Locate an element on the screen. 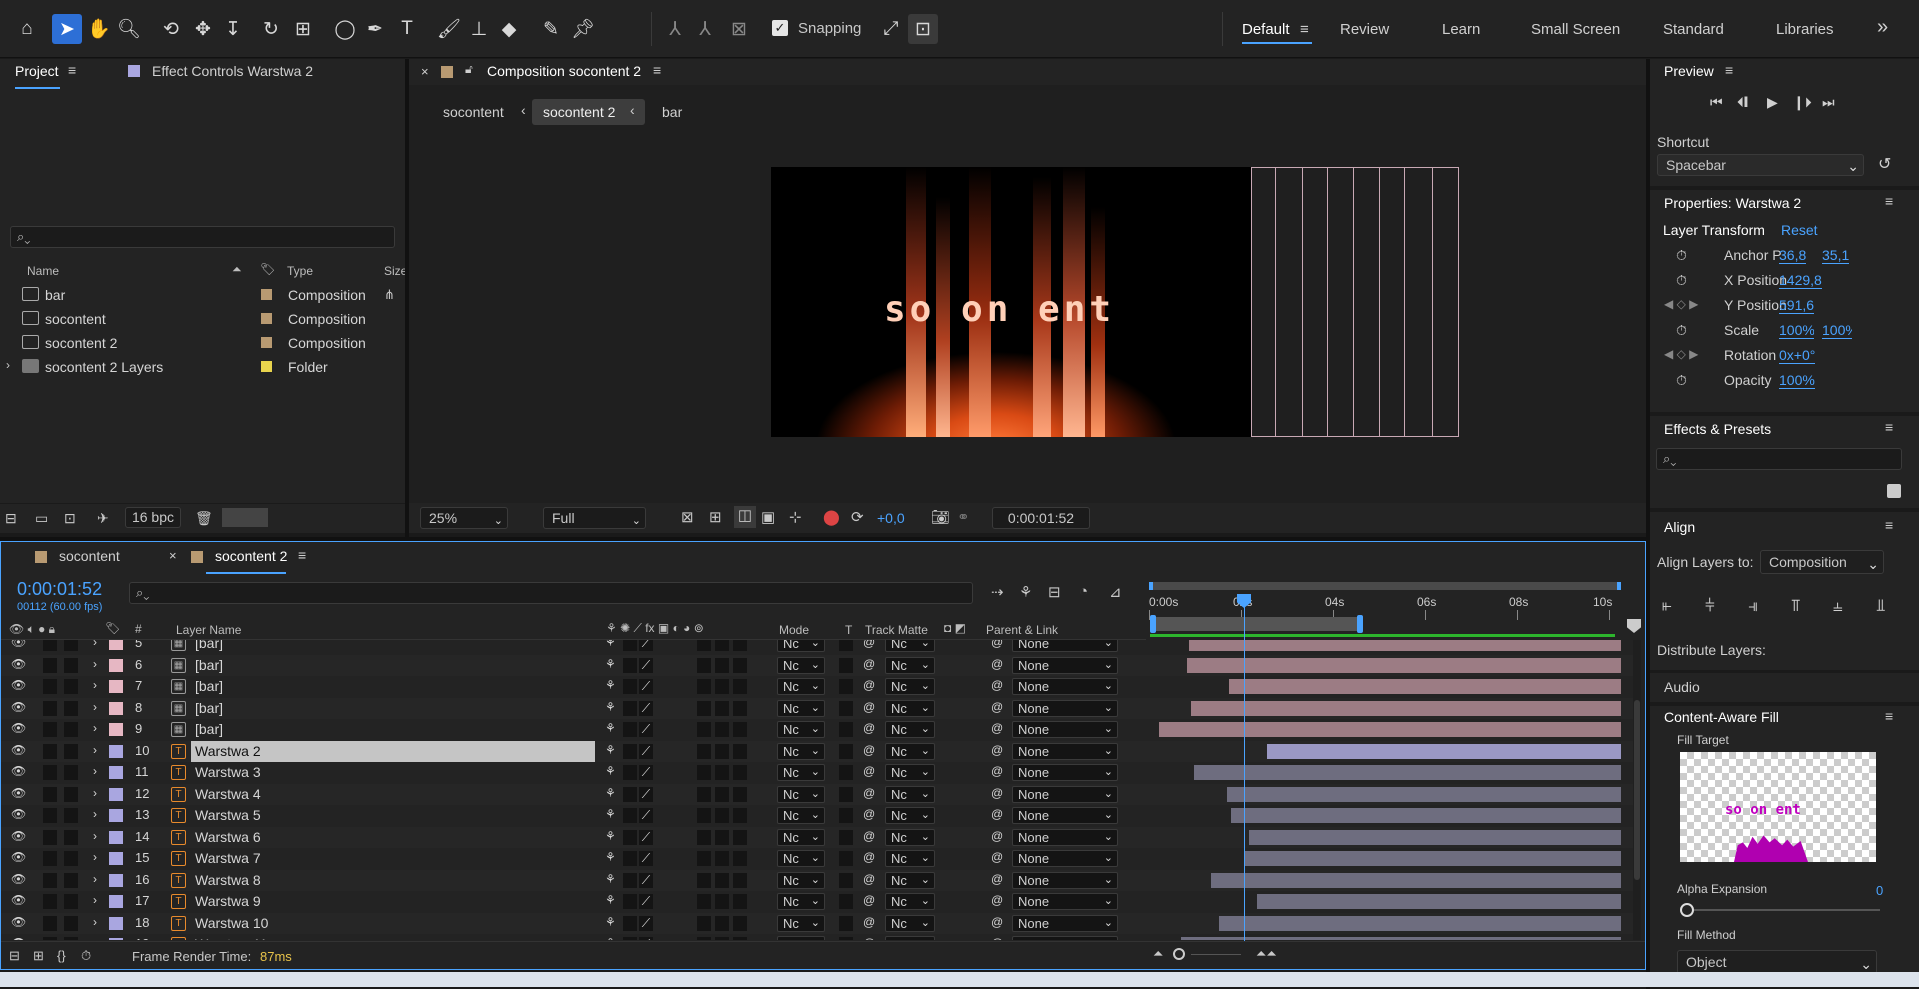 The width and height of the screenshot is (1919, 989). resolution-dropdown: Full ⌄ is located at coordinates (594, 518).